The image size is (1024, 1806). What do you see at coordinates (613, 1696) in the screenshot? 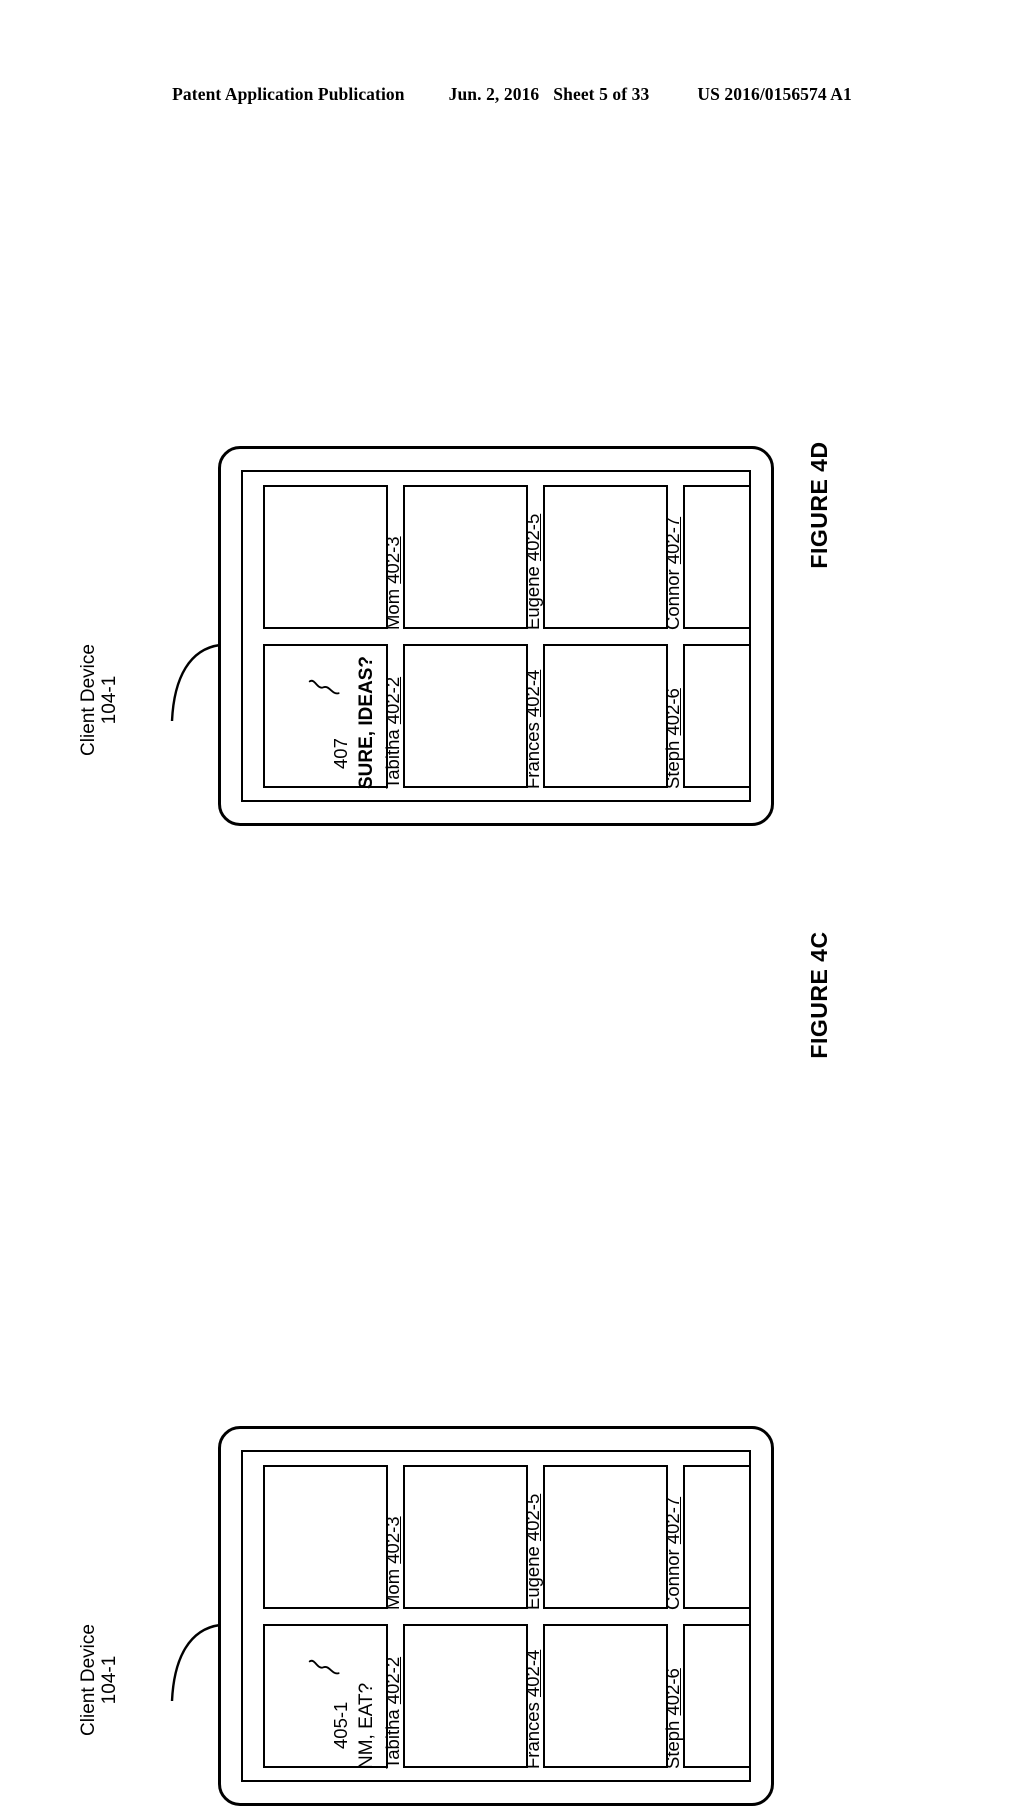
I see `conversation-cell: Steph 402-6` at bounding box center [613, 1696].